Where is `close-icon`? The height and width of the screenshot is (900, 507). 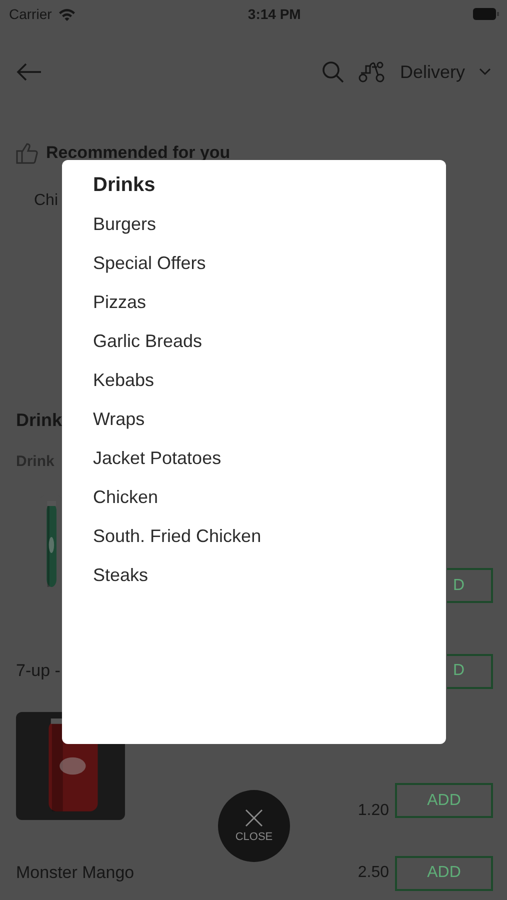
close-icon is located at coordinates (254, 818).